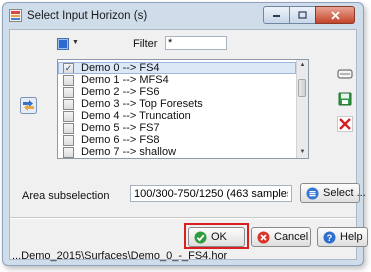 The height and width of the screenshot is (272, 371). What do you see at coordinates (302, 65) in the screenshot?
I see `scroll-up-icon: ▲` at bounding box center [302, 65].